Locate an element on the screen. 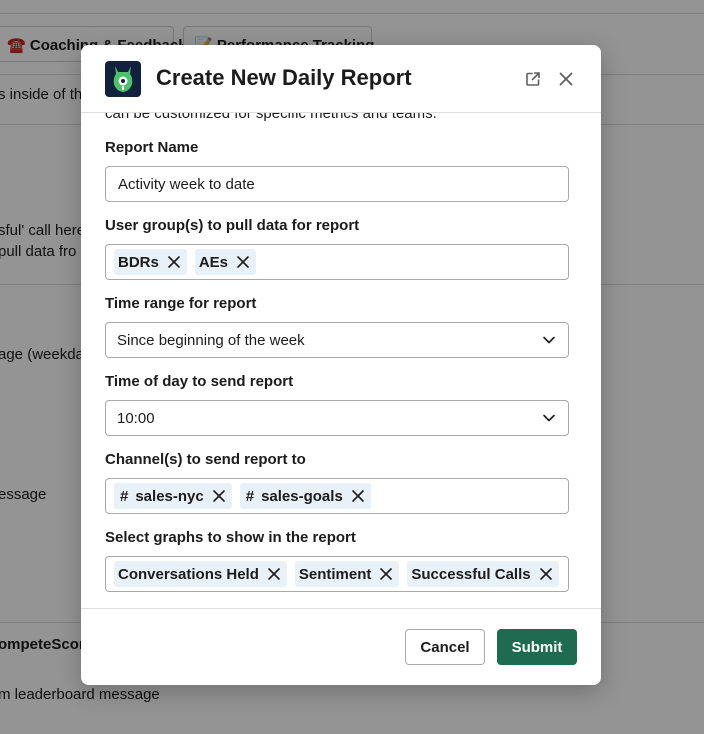 This screenshot has height=734, width=704. chip-label: Conversations Held is located at coordinates (188, 574).